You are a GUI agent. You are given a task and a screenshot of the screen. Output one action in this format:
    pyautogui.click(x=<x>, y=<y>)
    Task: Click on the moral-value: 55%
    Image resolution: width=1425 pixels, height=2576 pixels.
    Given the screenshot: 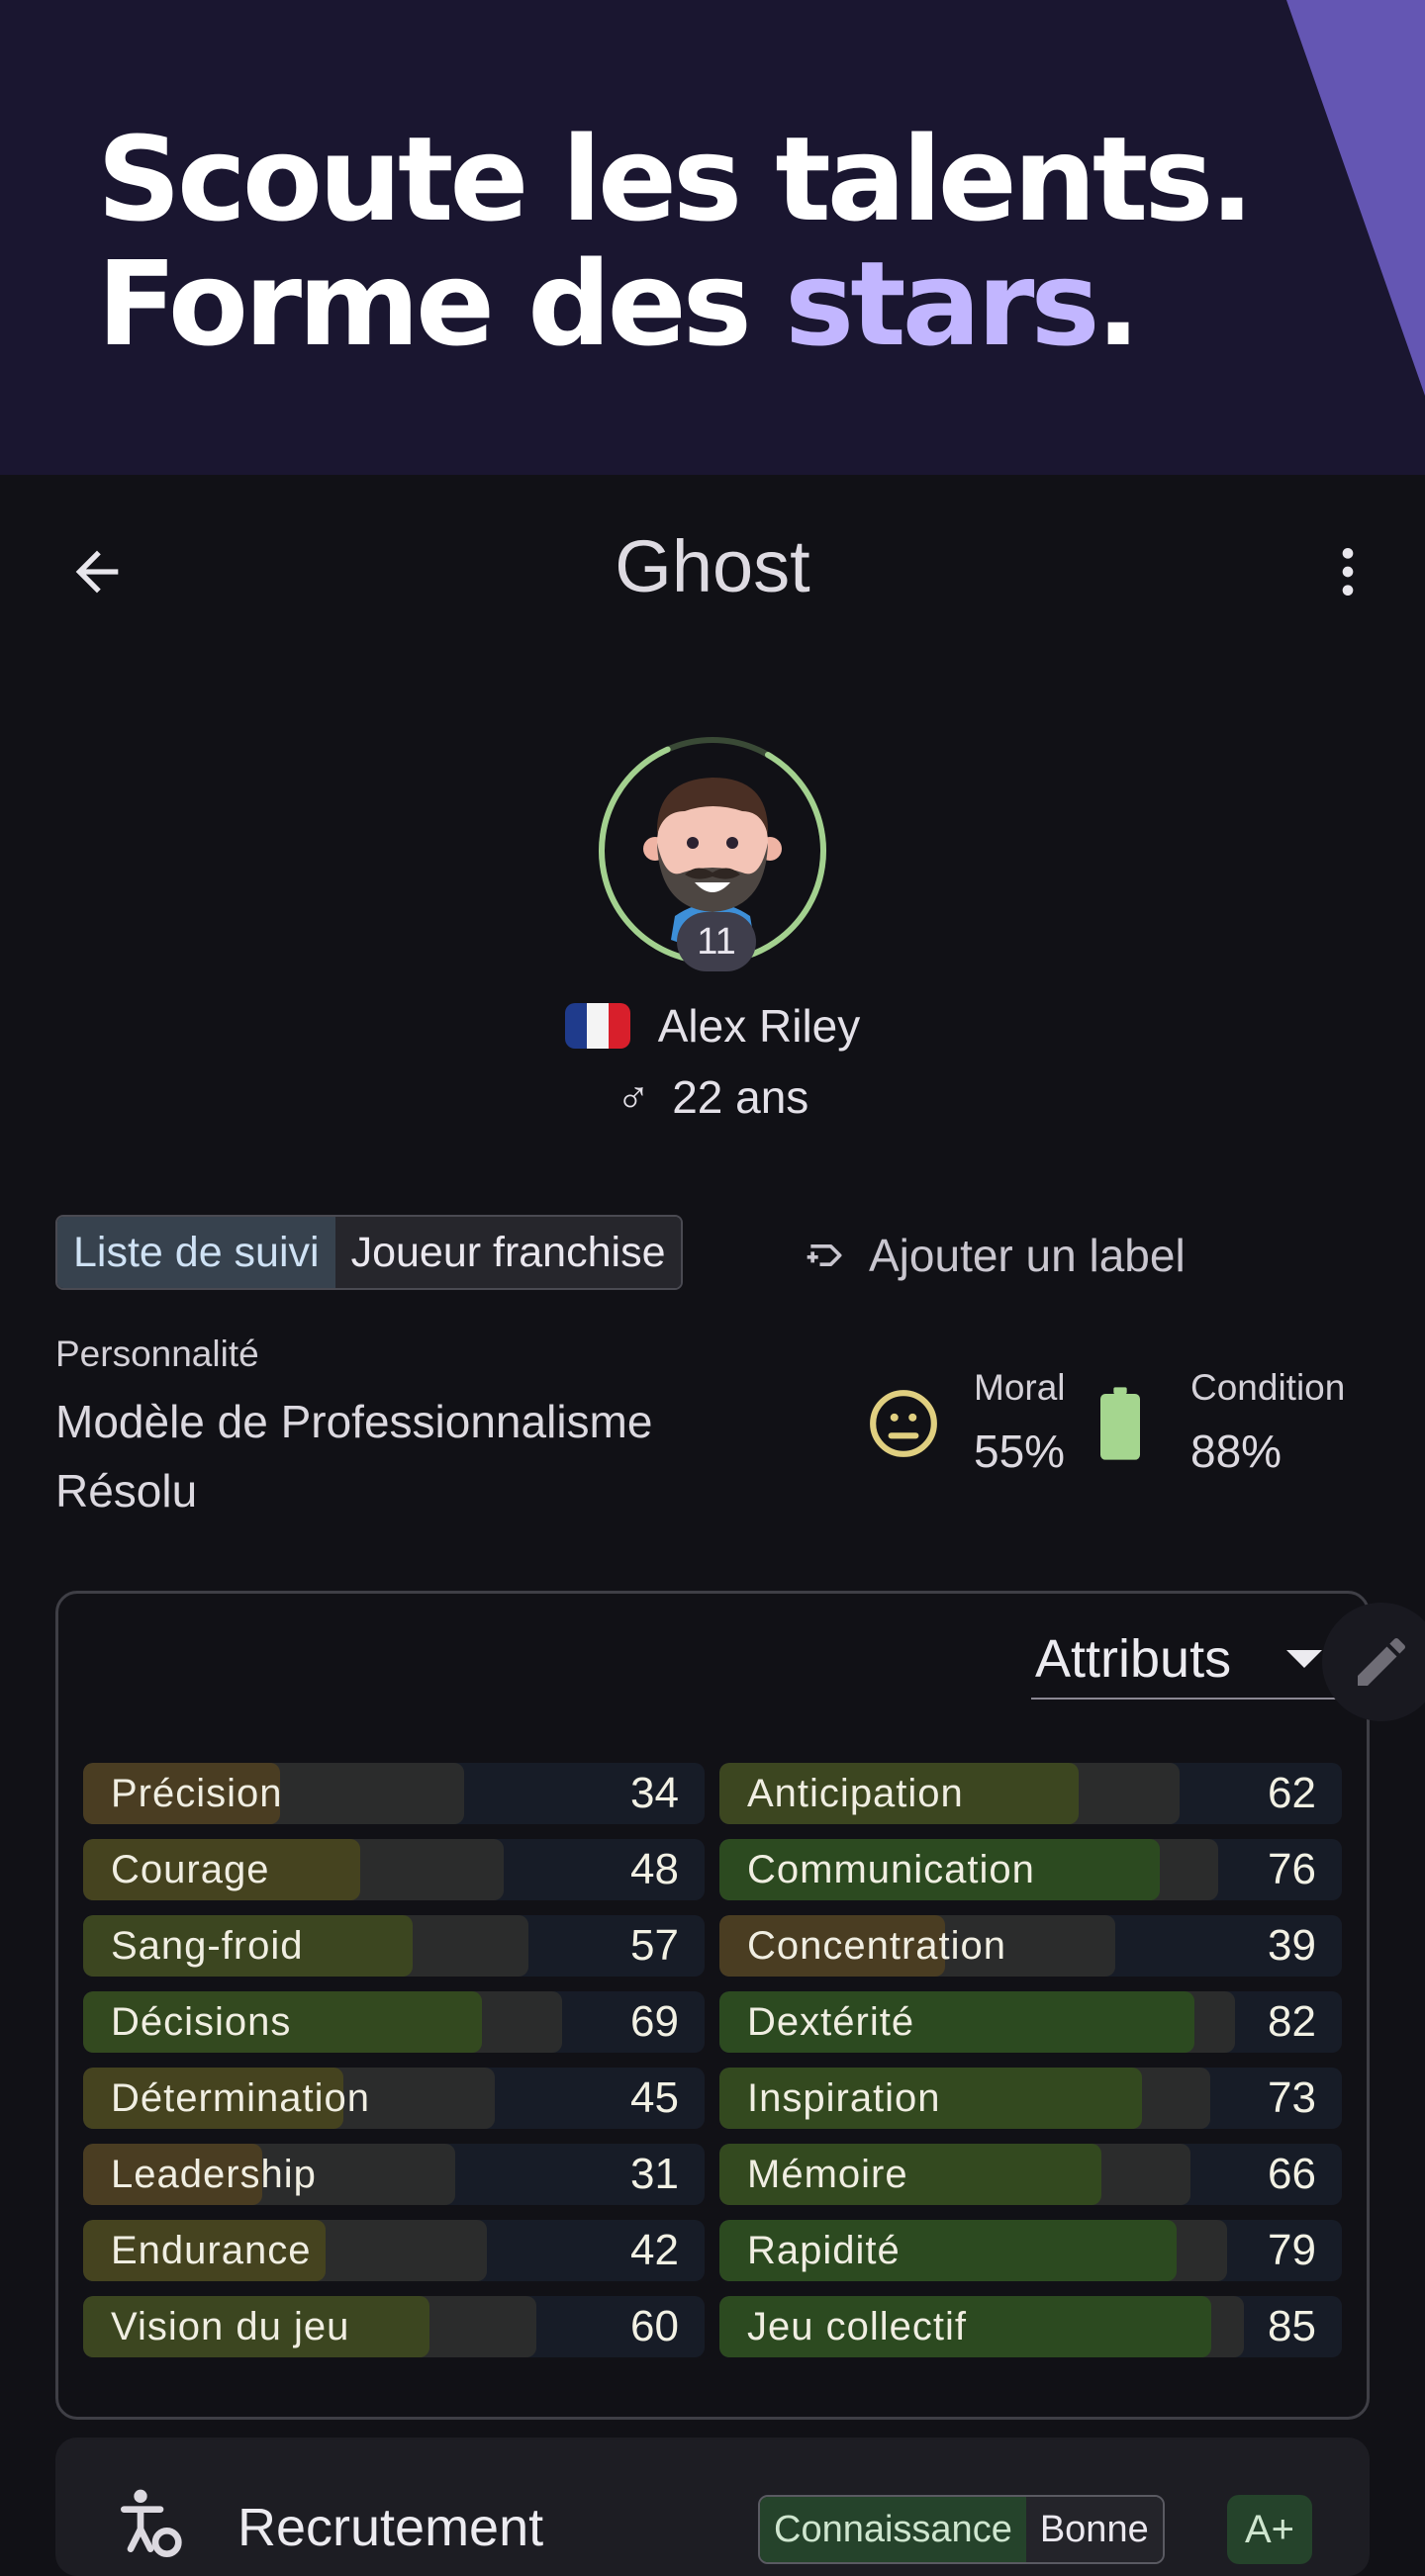 What is the action you would take?
    pyautogui.click(x=1020, y=1451)
    